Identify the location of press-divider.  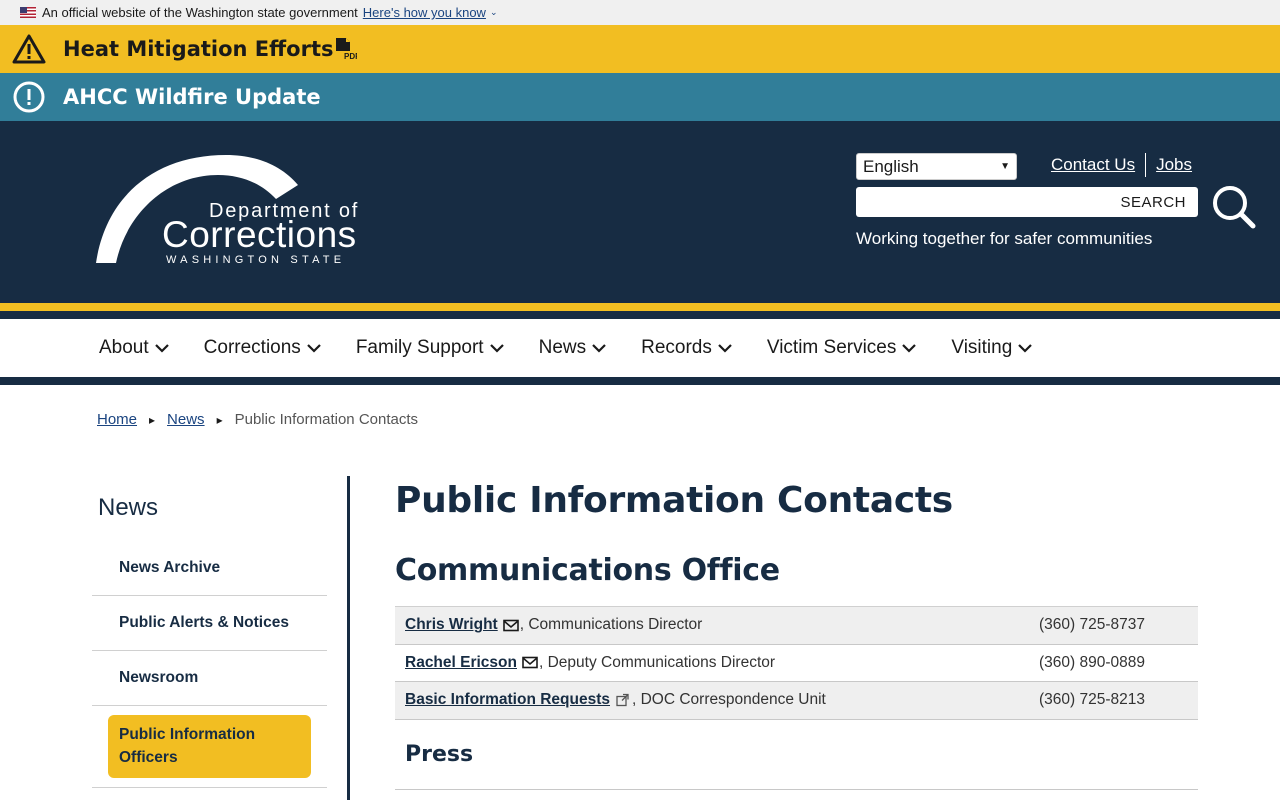
(796, 789).